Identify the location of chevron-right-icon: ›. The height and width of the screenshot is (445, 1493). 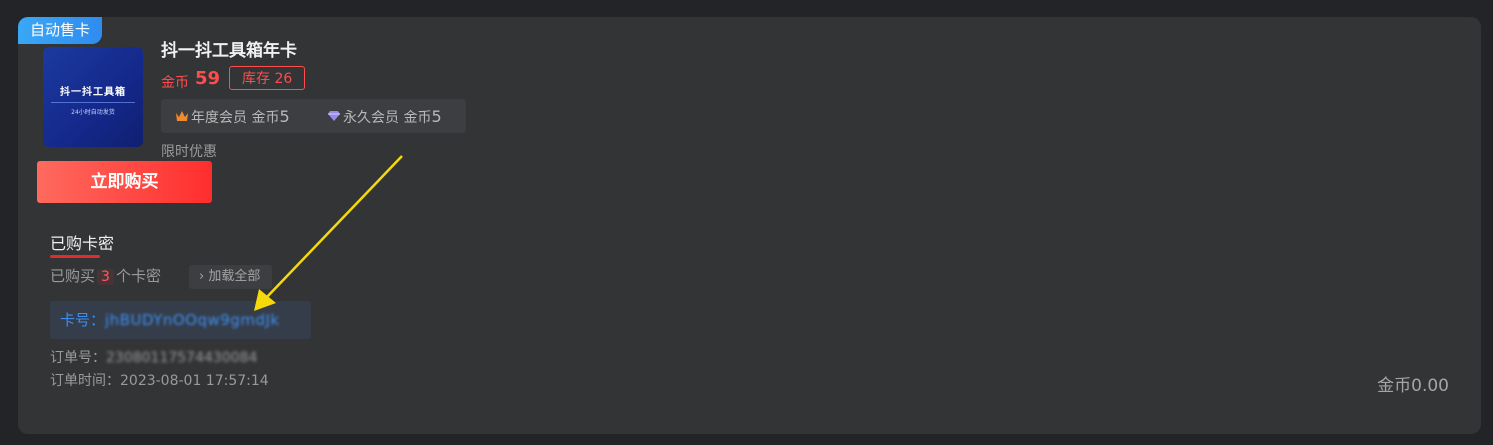
(202, 276).